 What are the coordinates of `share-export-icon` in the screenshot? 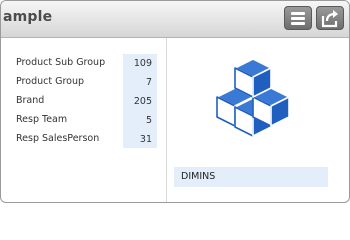 It's located at (329, 19).